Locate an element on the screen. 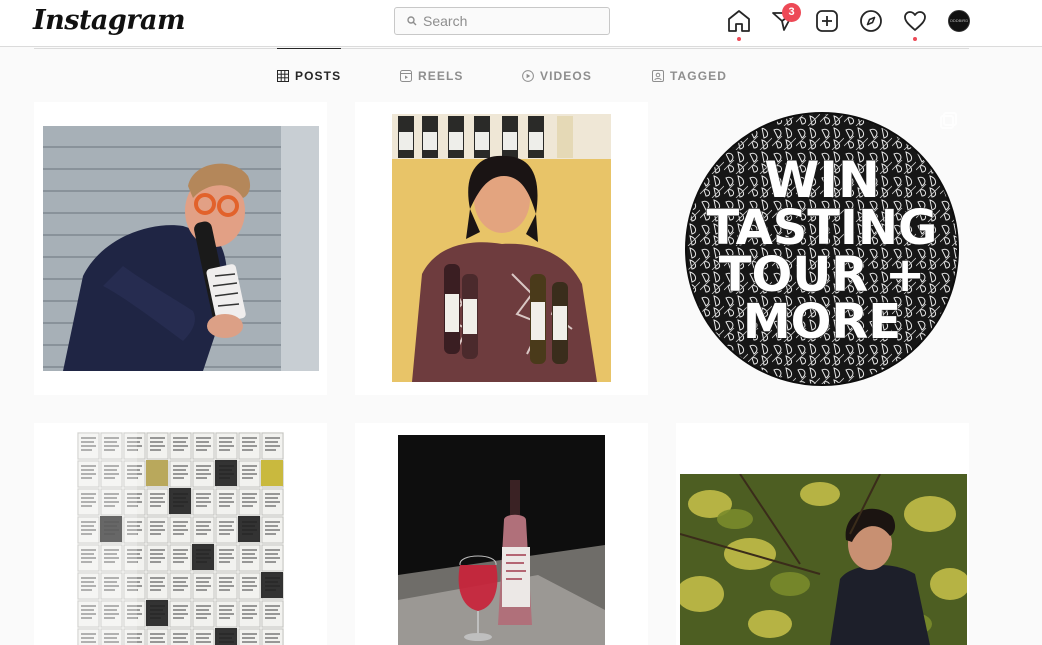 This screenshot has width=1042, height=645. search-box is located at coordinates (502, 21).